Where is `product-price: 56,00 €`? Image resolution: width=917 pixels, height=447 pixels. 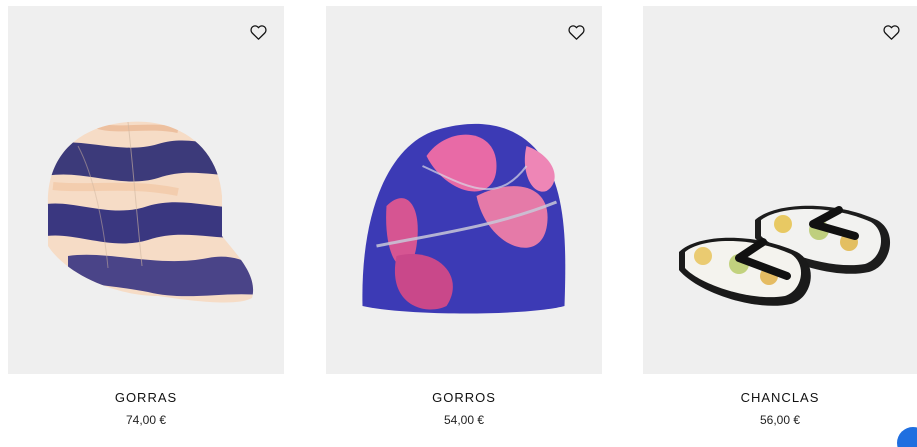 product-price: 56,00 € is located at coordinates (780, 420).